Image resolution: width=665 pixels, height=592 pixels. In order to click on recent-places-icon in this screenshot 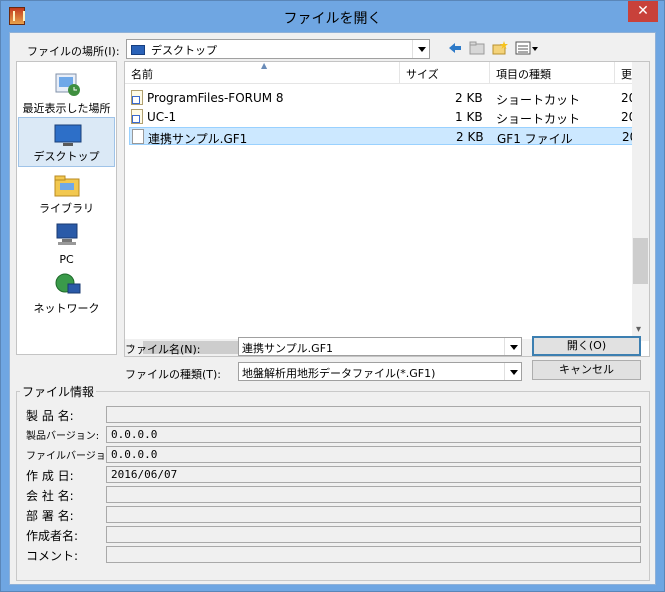, I will do `click(67, 84)`.